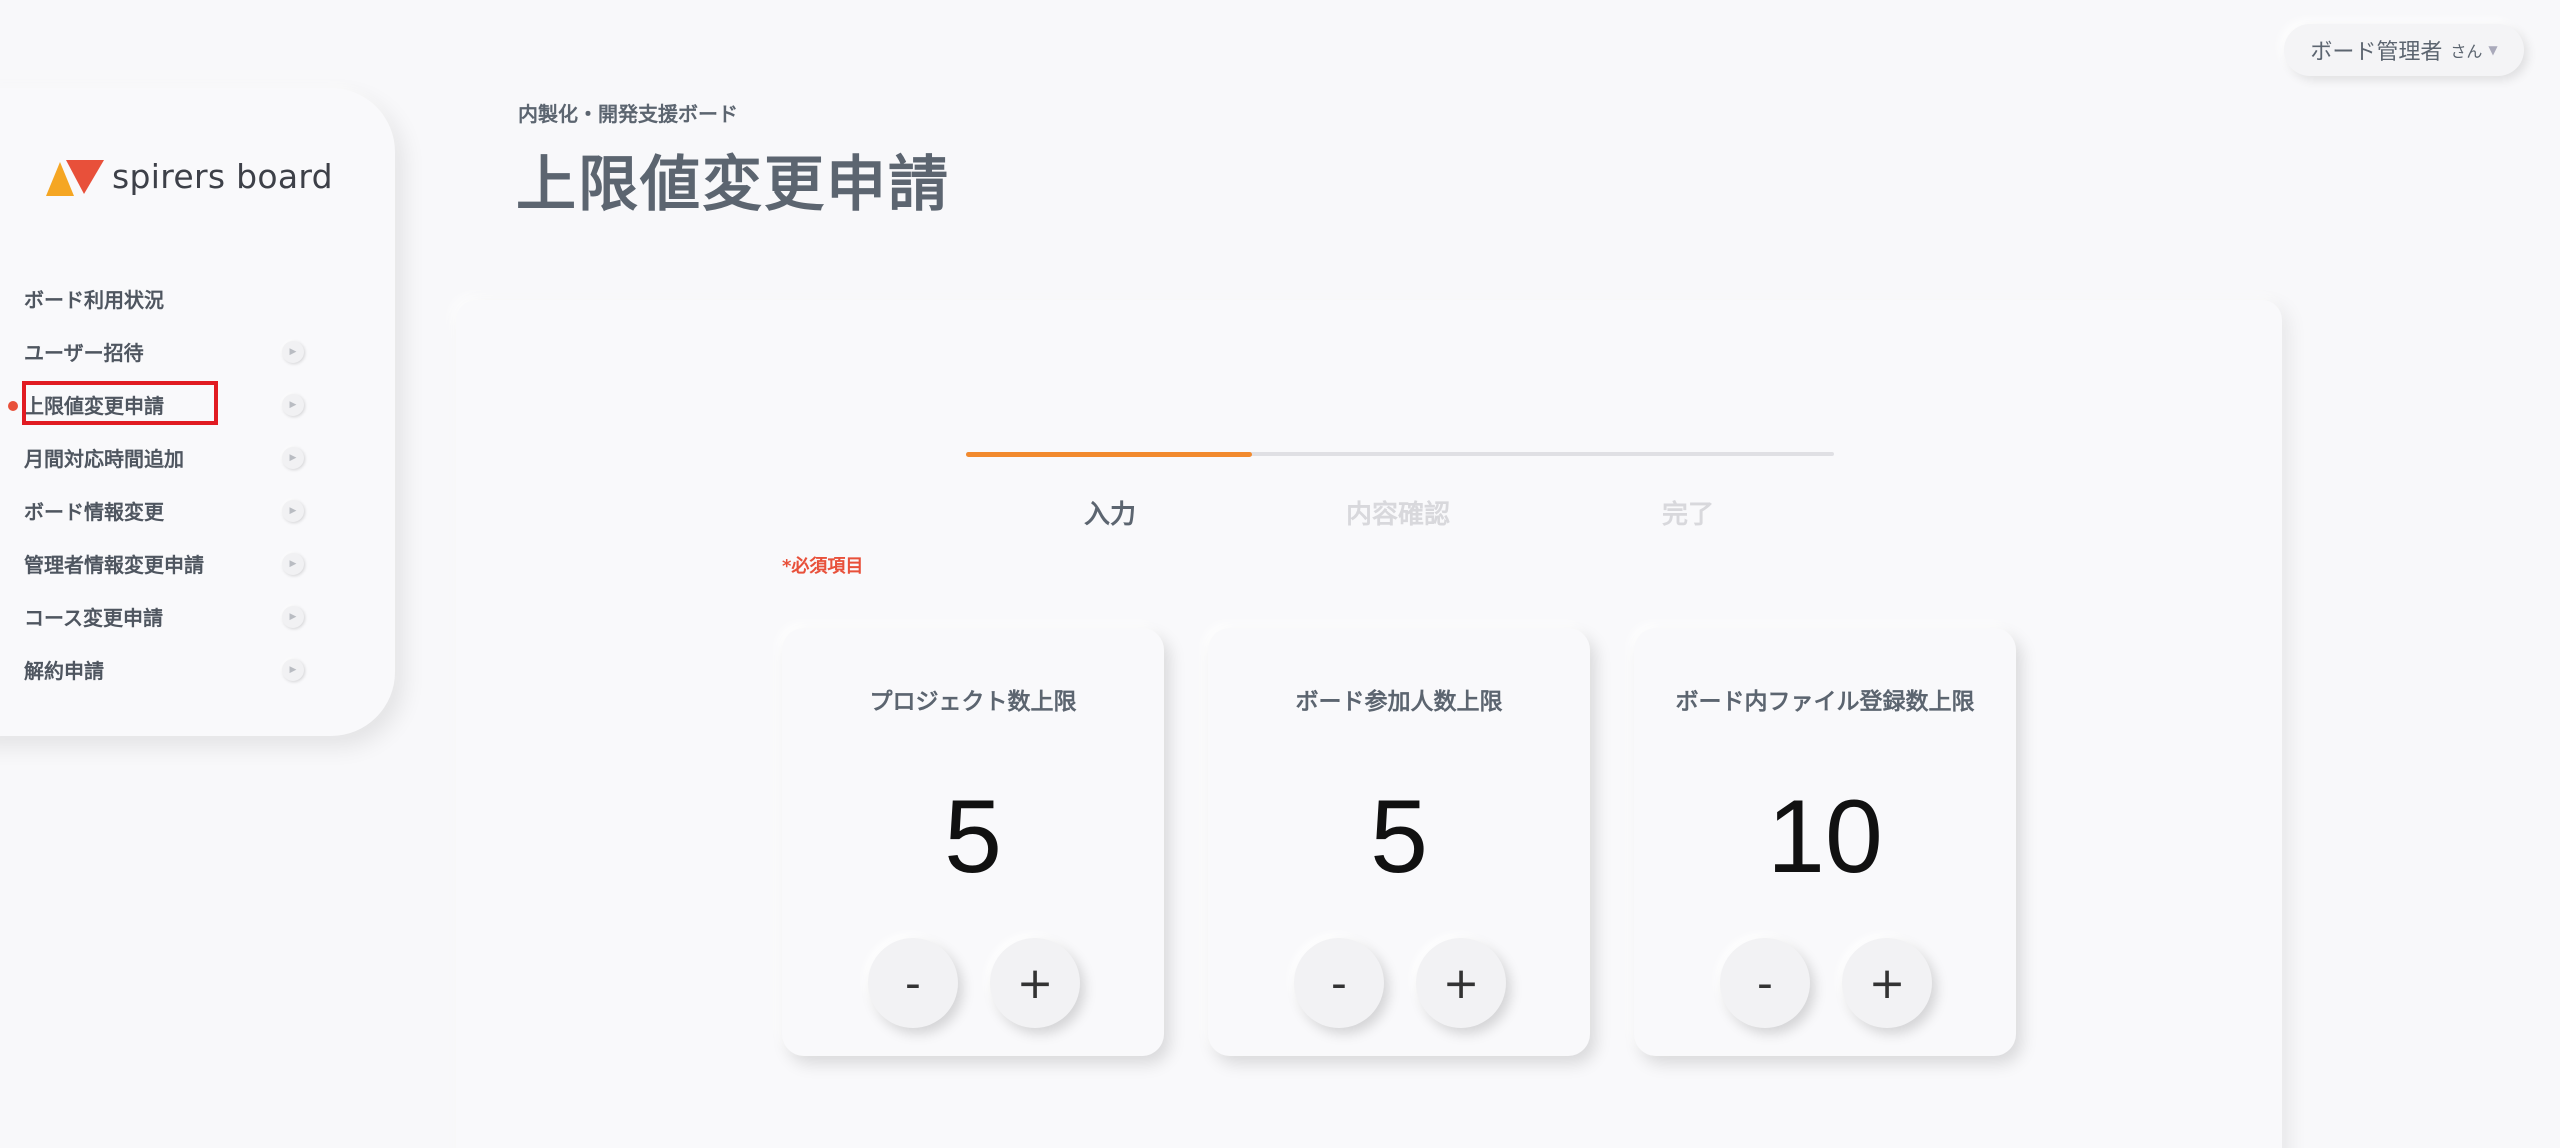 The width and height of the screenshot is (2560, 1148). What do you see at coordinates (114, 565) in the screenshot?
I see `sidebar-item-label: 管理者情報変更申請` at bounding box center [114, 565].